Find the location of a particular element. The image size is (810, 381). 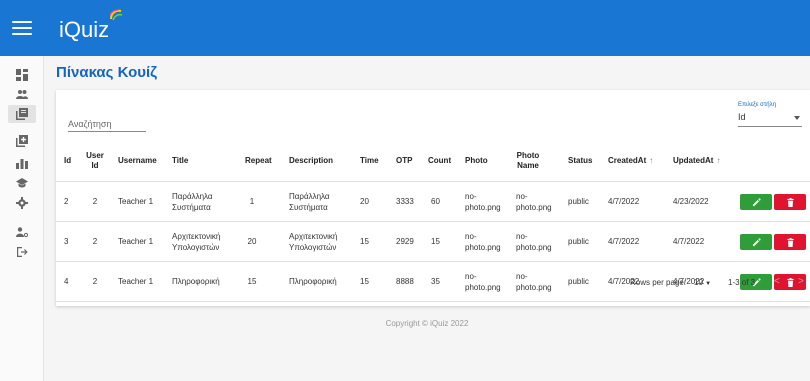

column-select-box: Id is located at coordinates (770, 119).